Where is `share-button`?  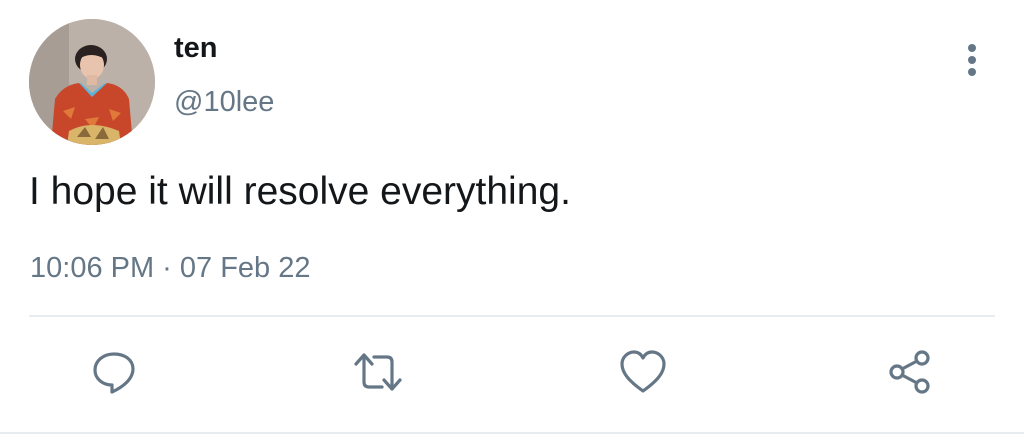 share-button is located at coordinates (910, 372).